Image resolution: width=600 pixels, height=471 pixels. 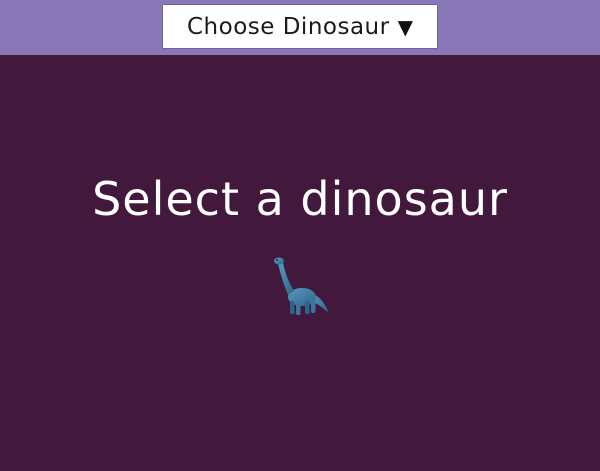 What do you see at coordinates (301, 286) in the screenshot?
I see `sauropod-icon` at bounding box center [301, 286].